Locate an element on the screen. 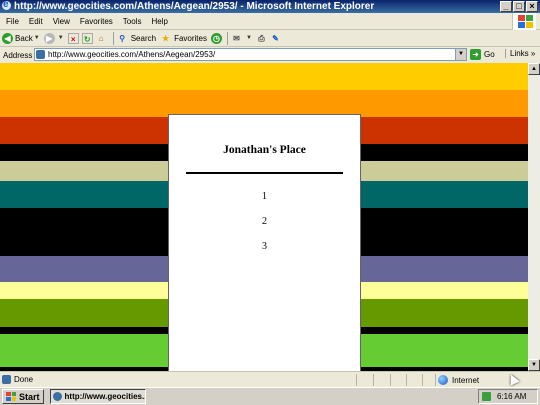 The image size is (540, 405). window-controls: _ □ × is located at coordinates (519, 6).